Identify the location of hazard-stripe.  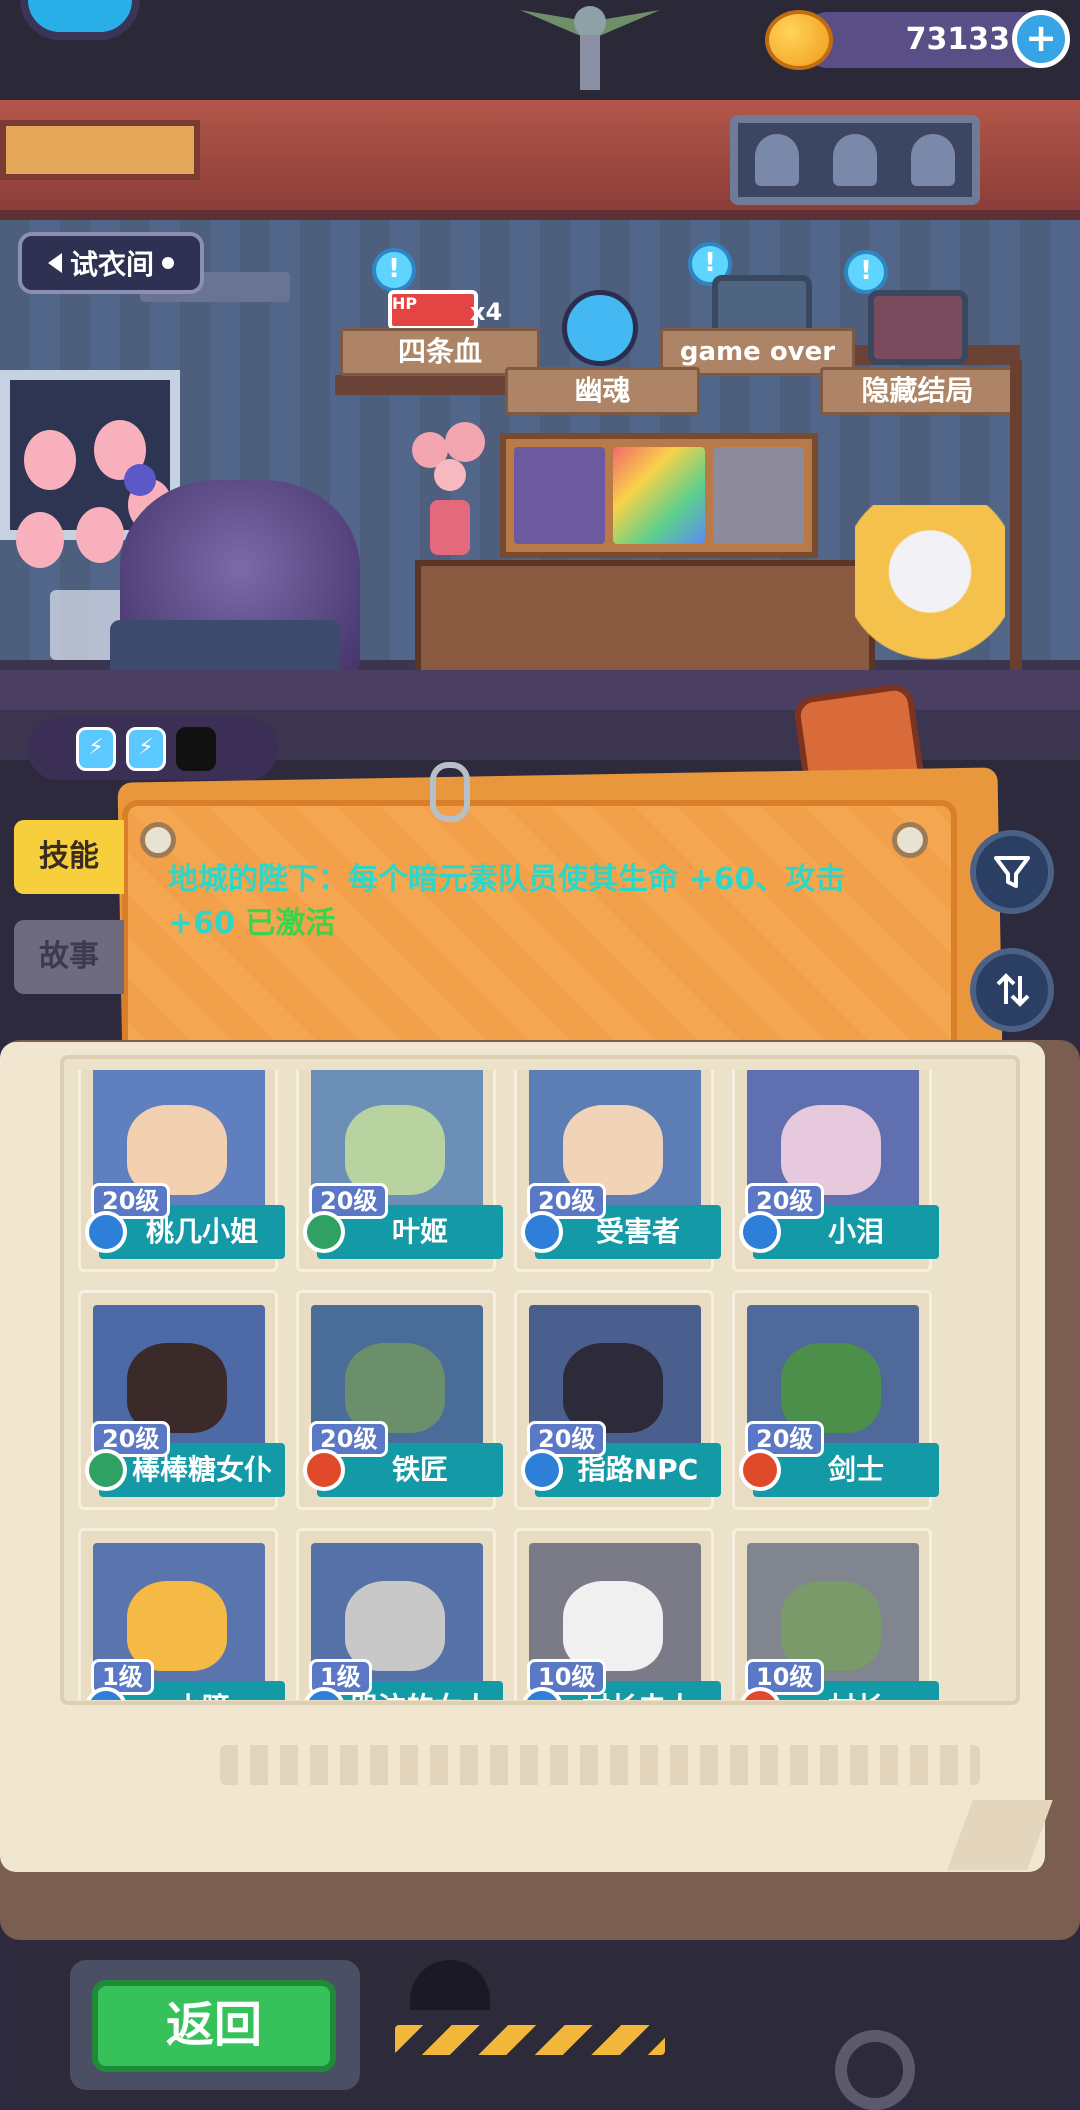
(530, 2040).